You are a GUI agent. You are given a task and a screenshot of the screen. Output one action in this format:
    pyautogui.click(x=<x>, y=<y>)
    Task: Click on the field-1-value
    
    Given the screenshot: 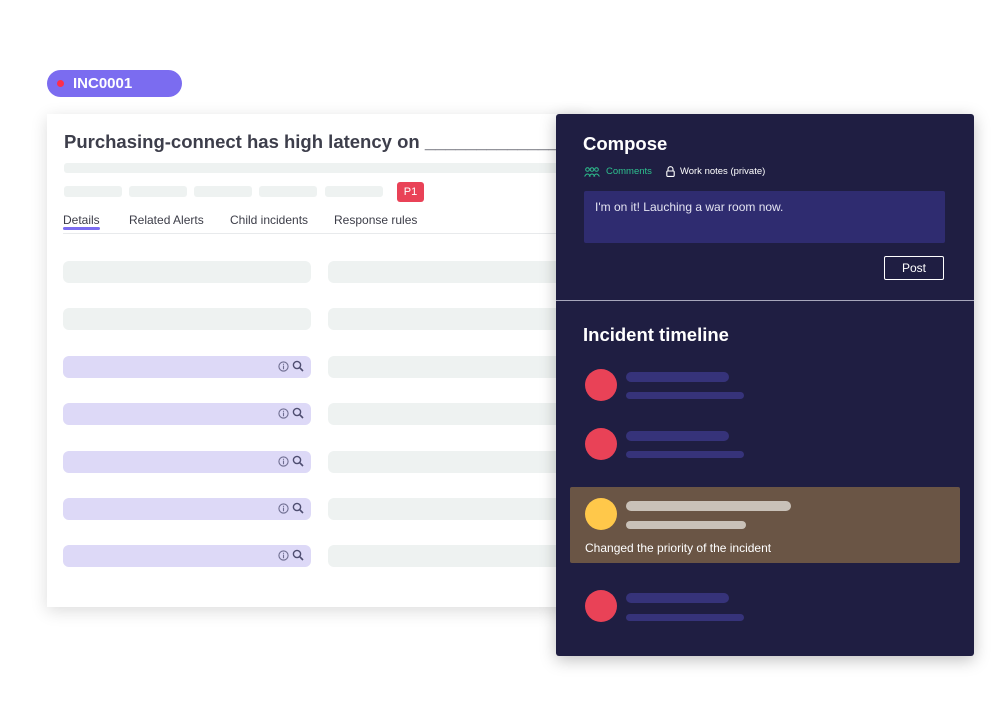 What is the action you would take?
    pyautogui.click(x=457, y=272)
    